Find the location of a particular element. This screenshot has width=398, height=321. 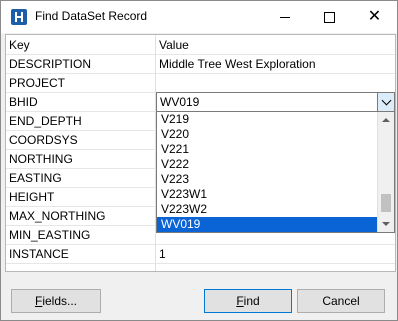

window-title: Find DataSet Record is located at coordinates (91, 16).